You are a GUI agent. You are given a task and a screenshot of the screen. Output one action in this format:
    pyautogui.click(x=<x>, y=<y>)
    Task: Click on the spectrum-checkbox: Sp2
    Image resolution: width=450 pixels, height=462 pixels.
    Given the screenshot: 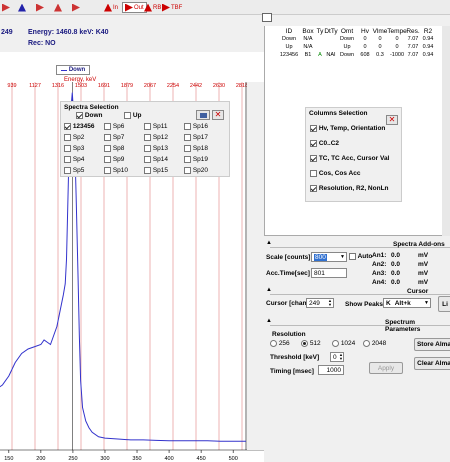 What is the action you would take?
    pyautogui.click(x=74, y=137)
    